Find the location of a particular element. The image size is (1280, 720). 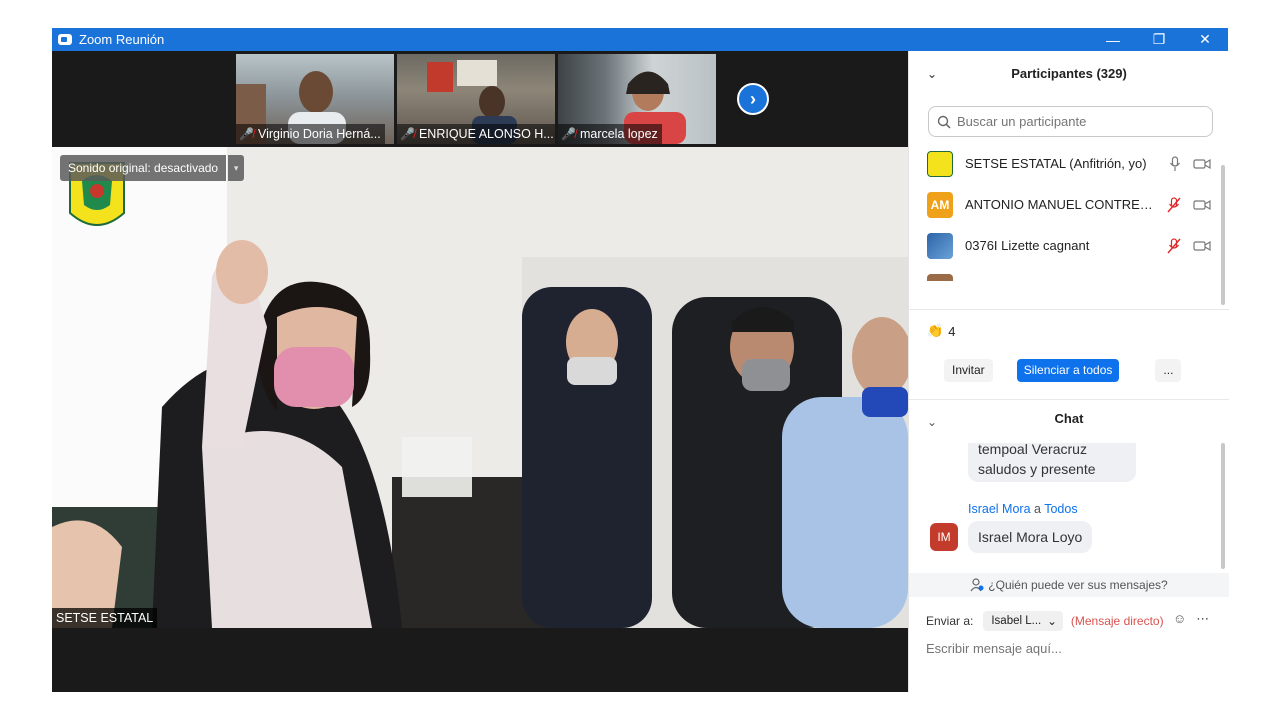

restore-button: ❐ is located at coordinates (1159, 39).